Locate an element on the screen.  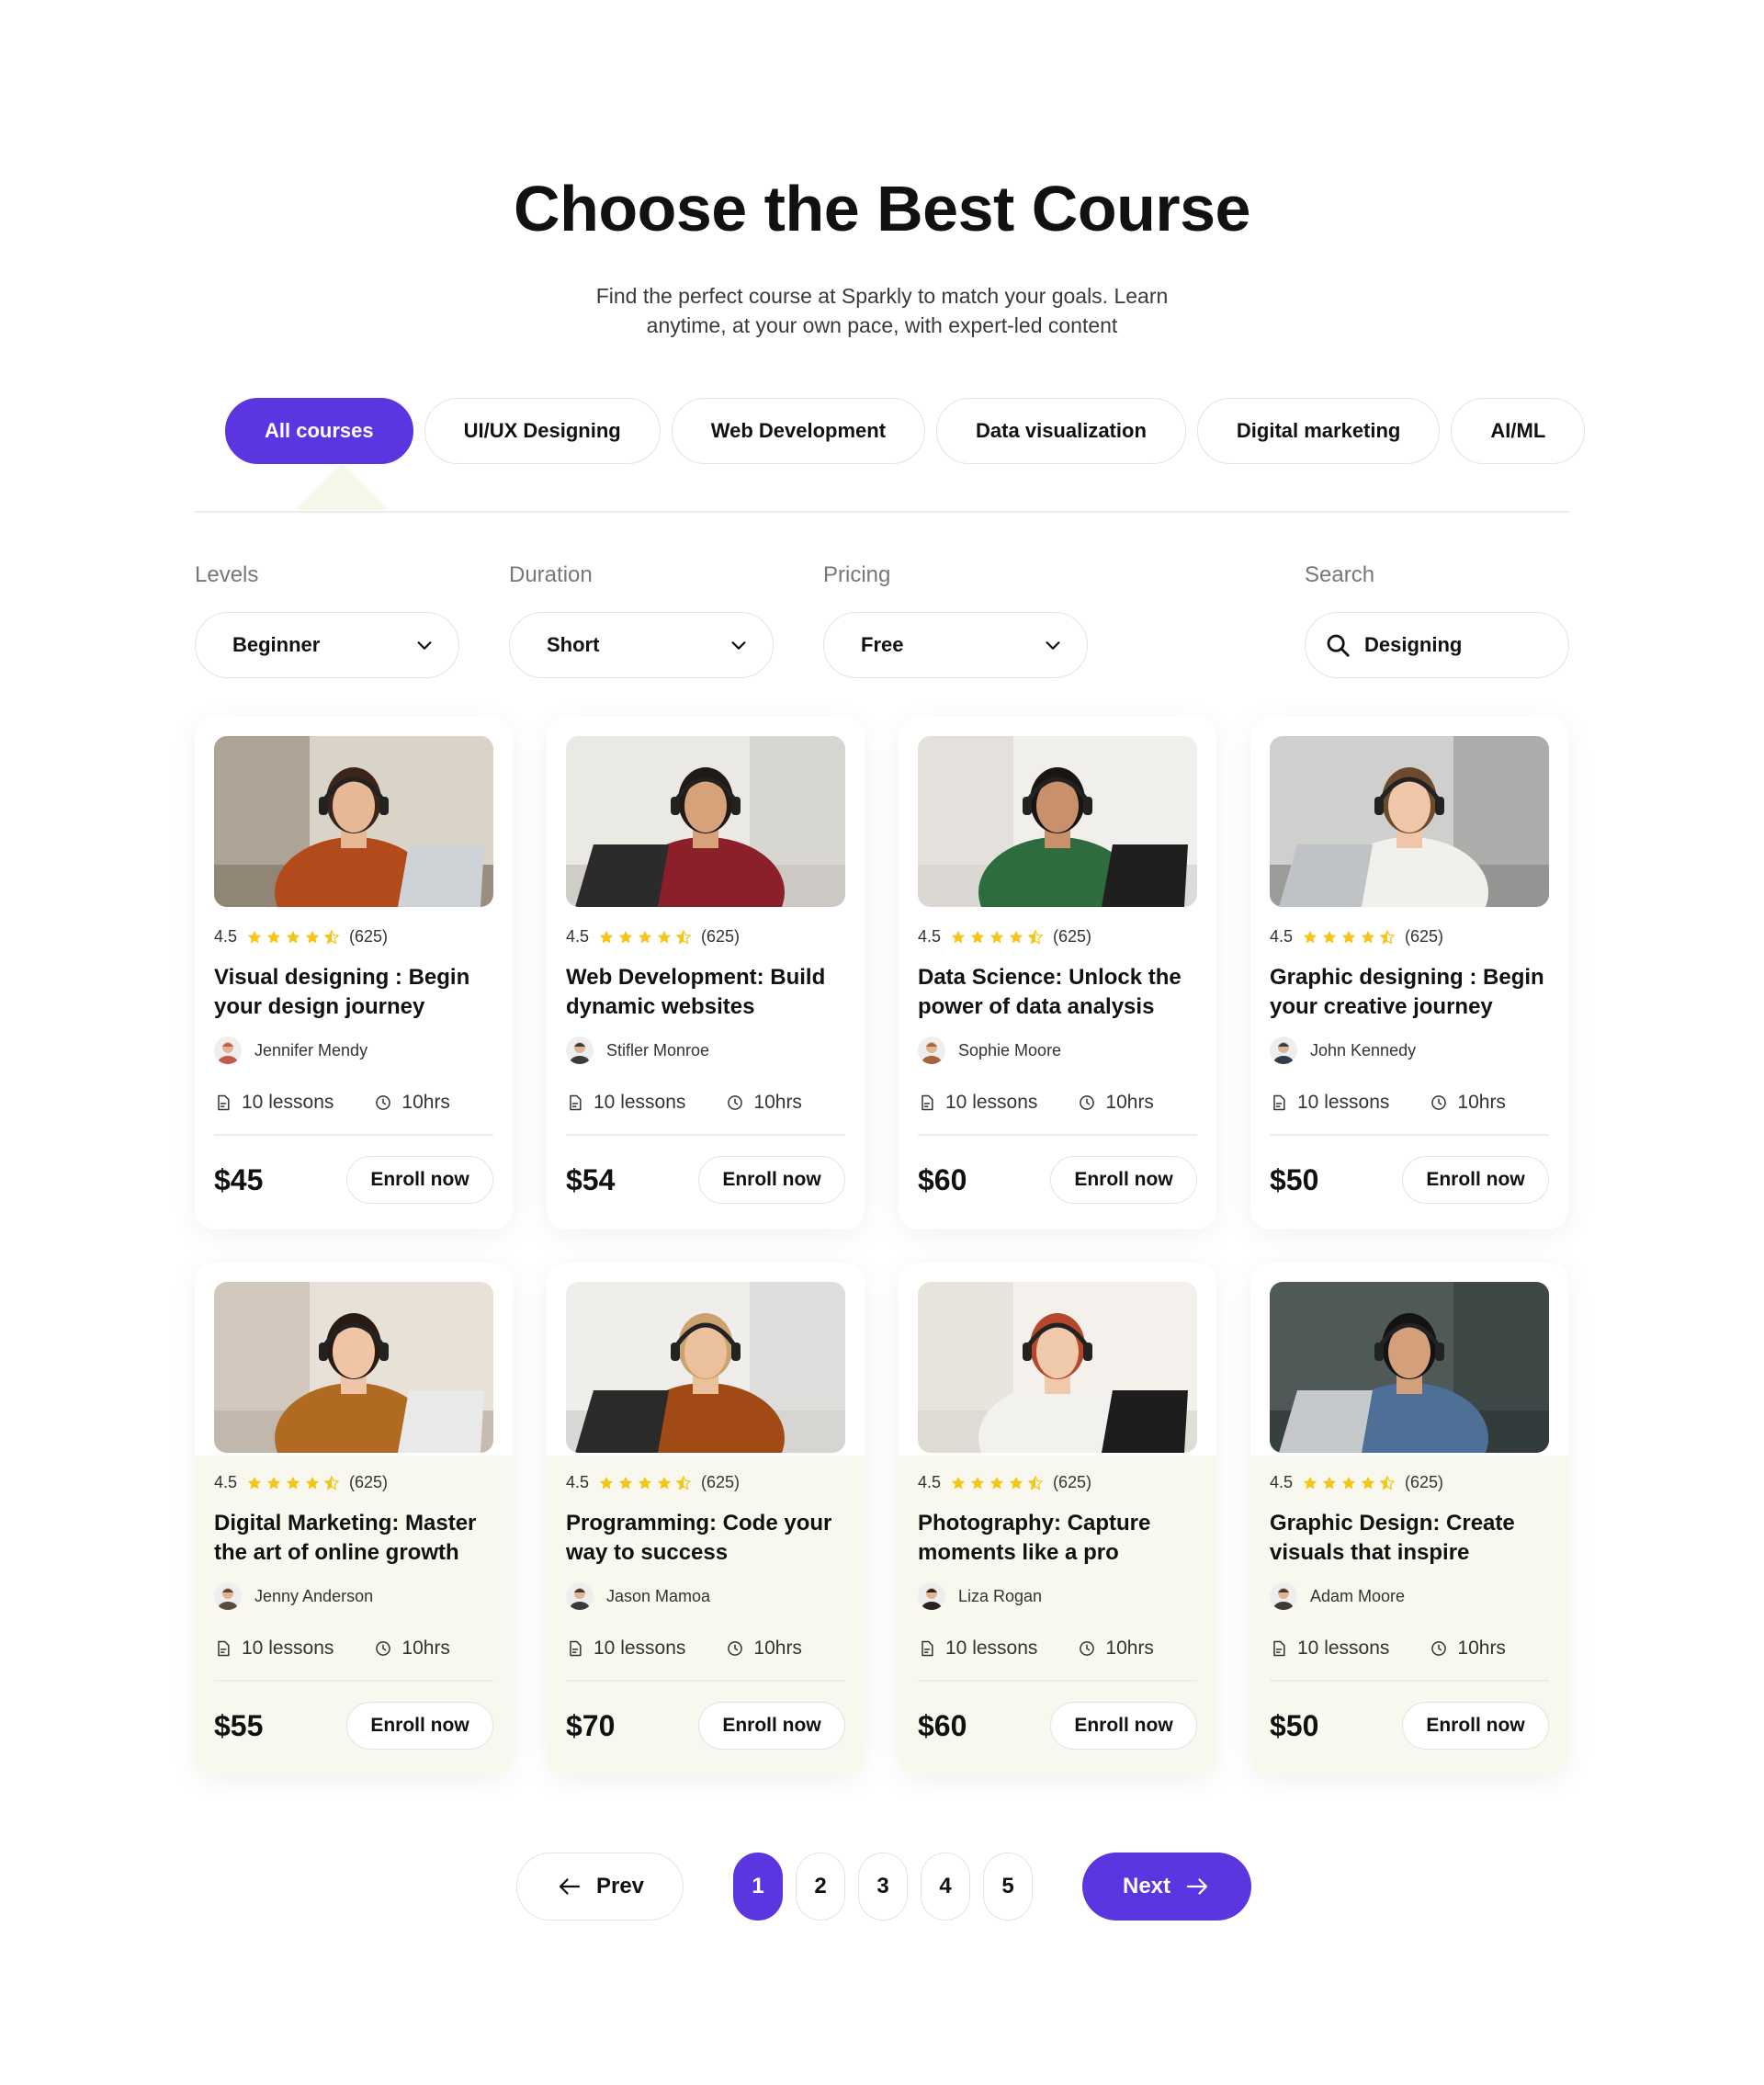
filter-search: Search is located at coordinates (1437, 620).